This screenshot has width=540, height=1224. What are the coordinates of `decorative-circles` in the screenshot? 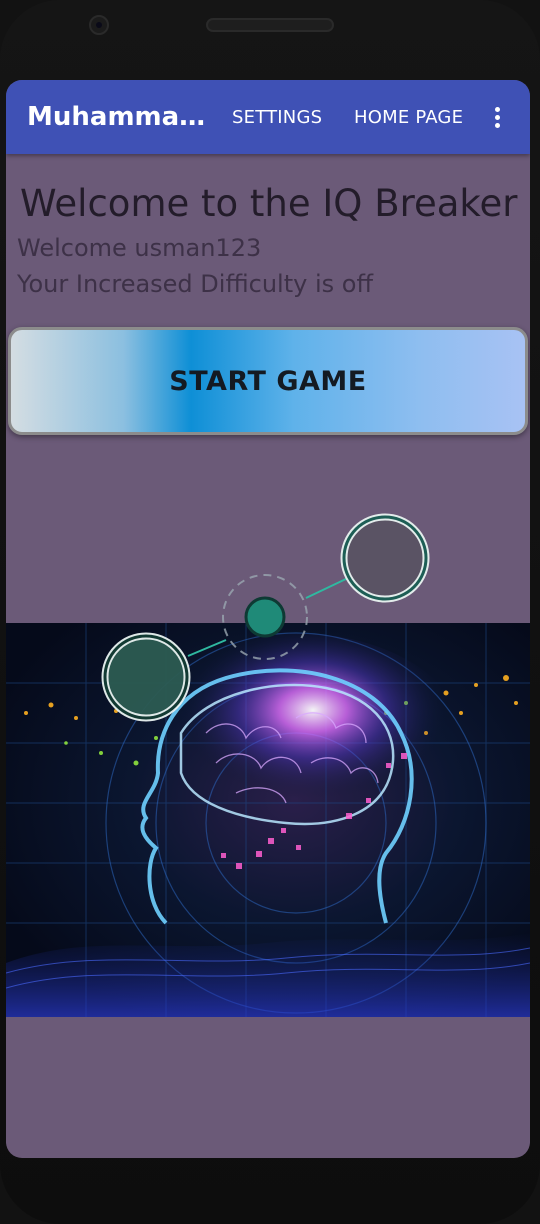 It's located at (265, 617).